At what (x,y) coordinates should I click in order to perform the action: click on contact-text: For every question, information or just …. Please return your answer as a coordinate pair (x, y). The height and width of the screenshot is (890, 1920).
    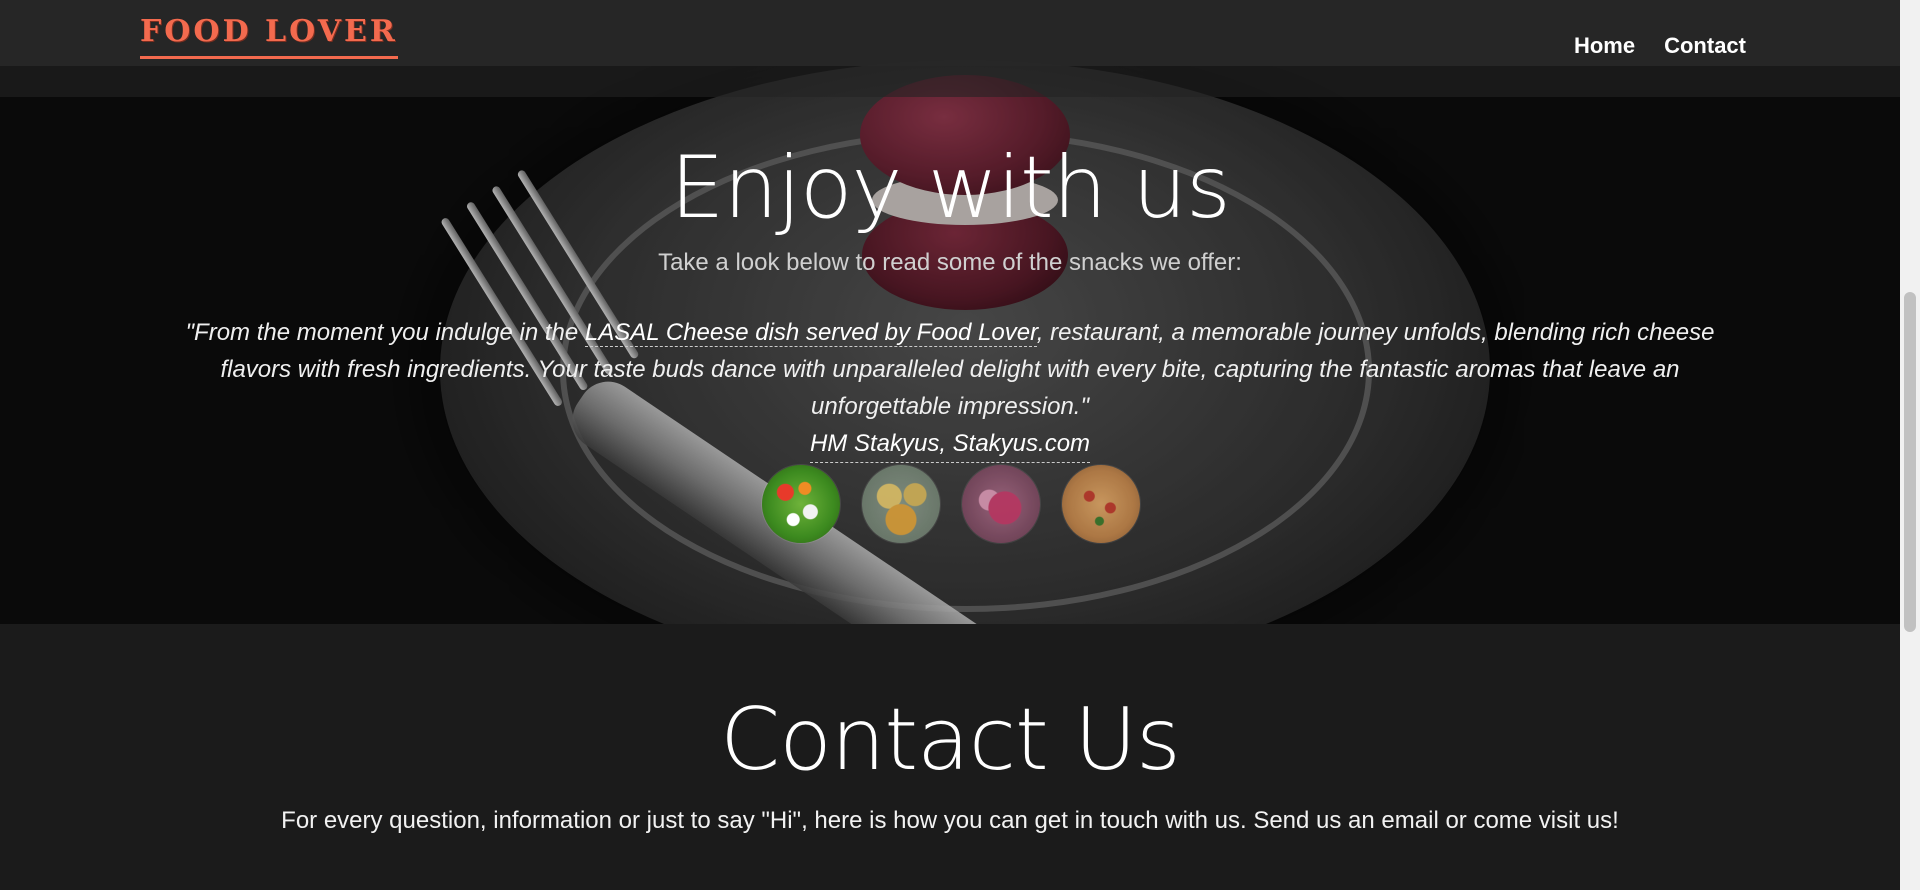
    Looking at the image, I should click on (950, 820).